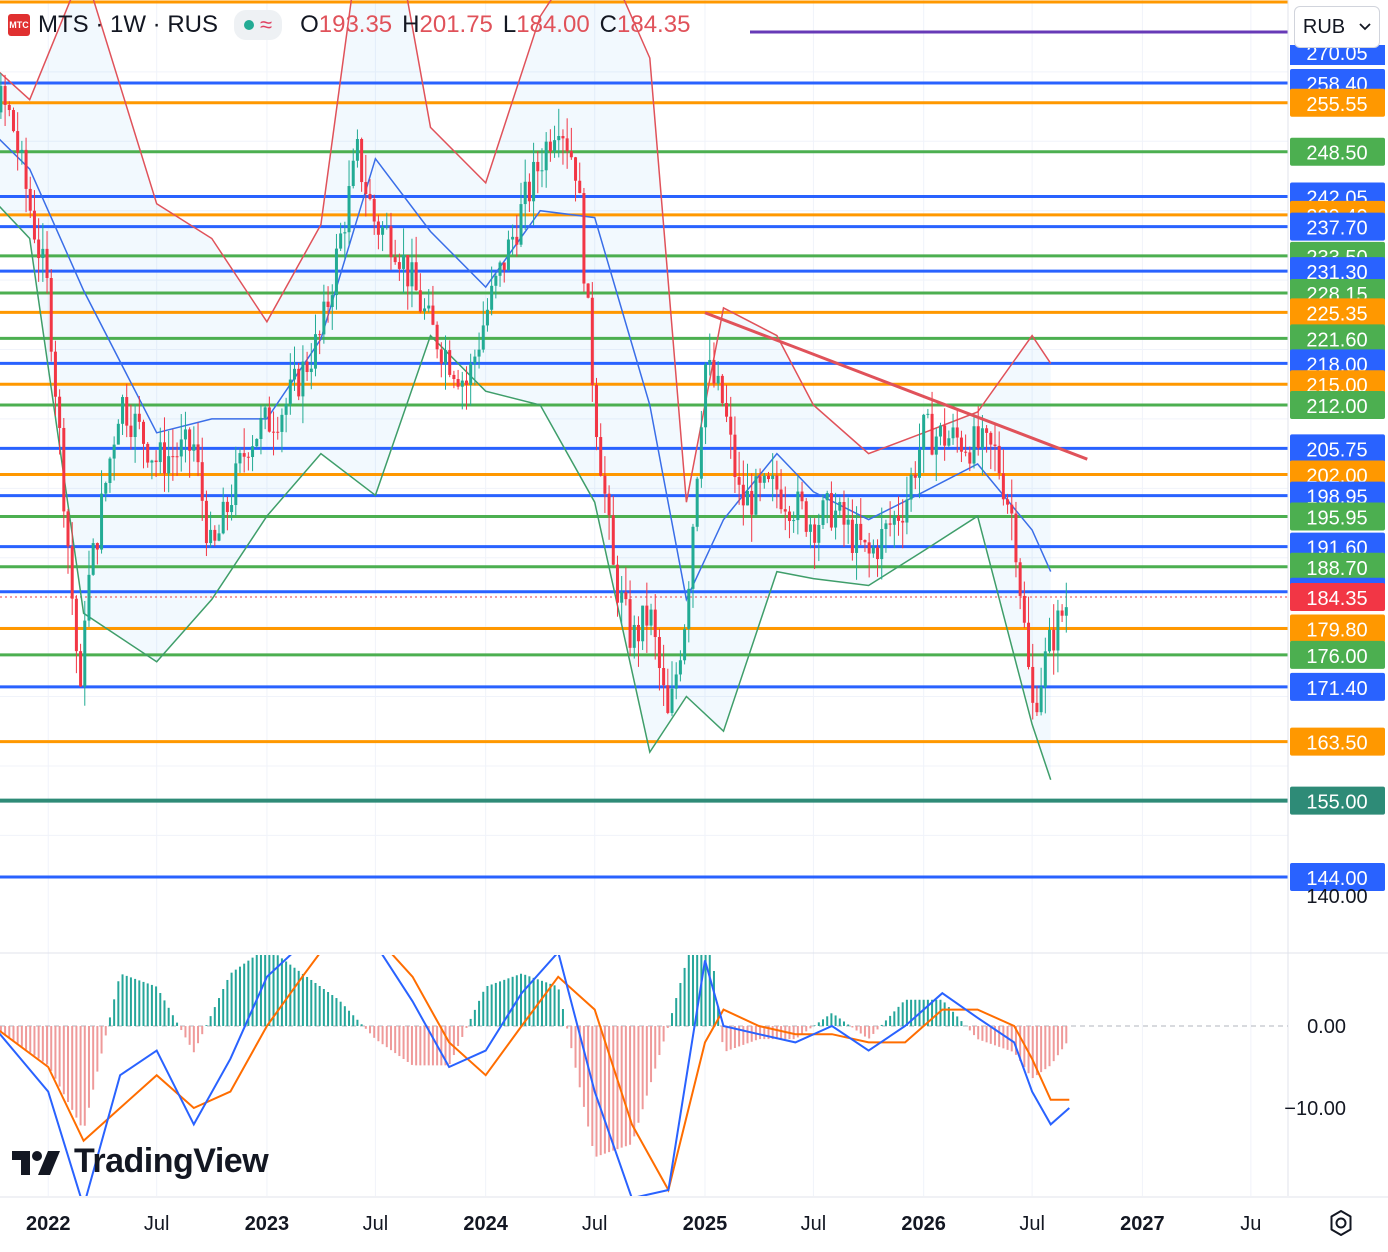 The image size is (1388, 1252). What do you see at coordinates (1341, 1223) in the screenshot?
I see `gear-icon` at bounding box center [1341, 1223].